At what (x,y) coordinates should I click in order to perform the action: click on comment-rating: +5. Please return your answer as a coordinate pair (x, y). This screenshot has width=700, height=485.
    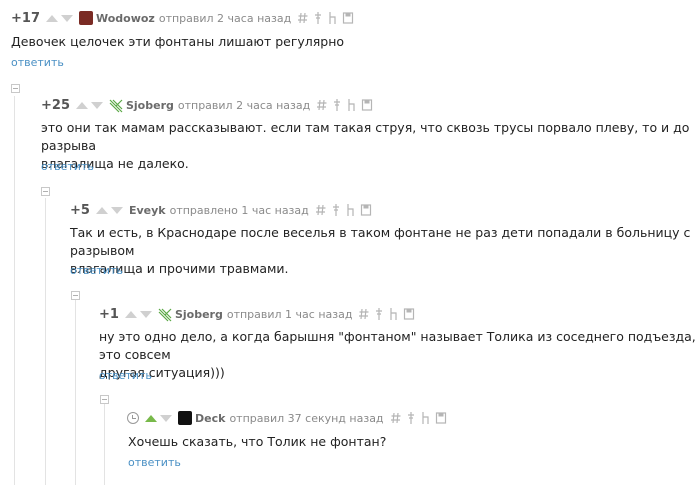
    Looking at the image, I should click on (80, 210).